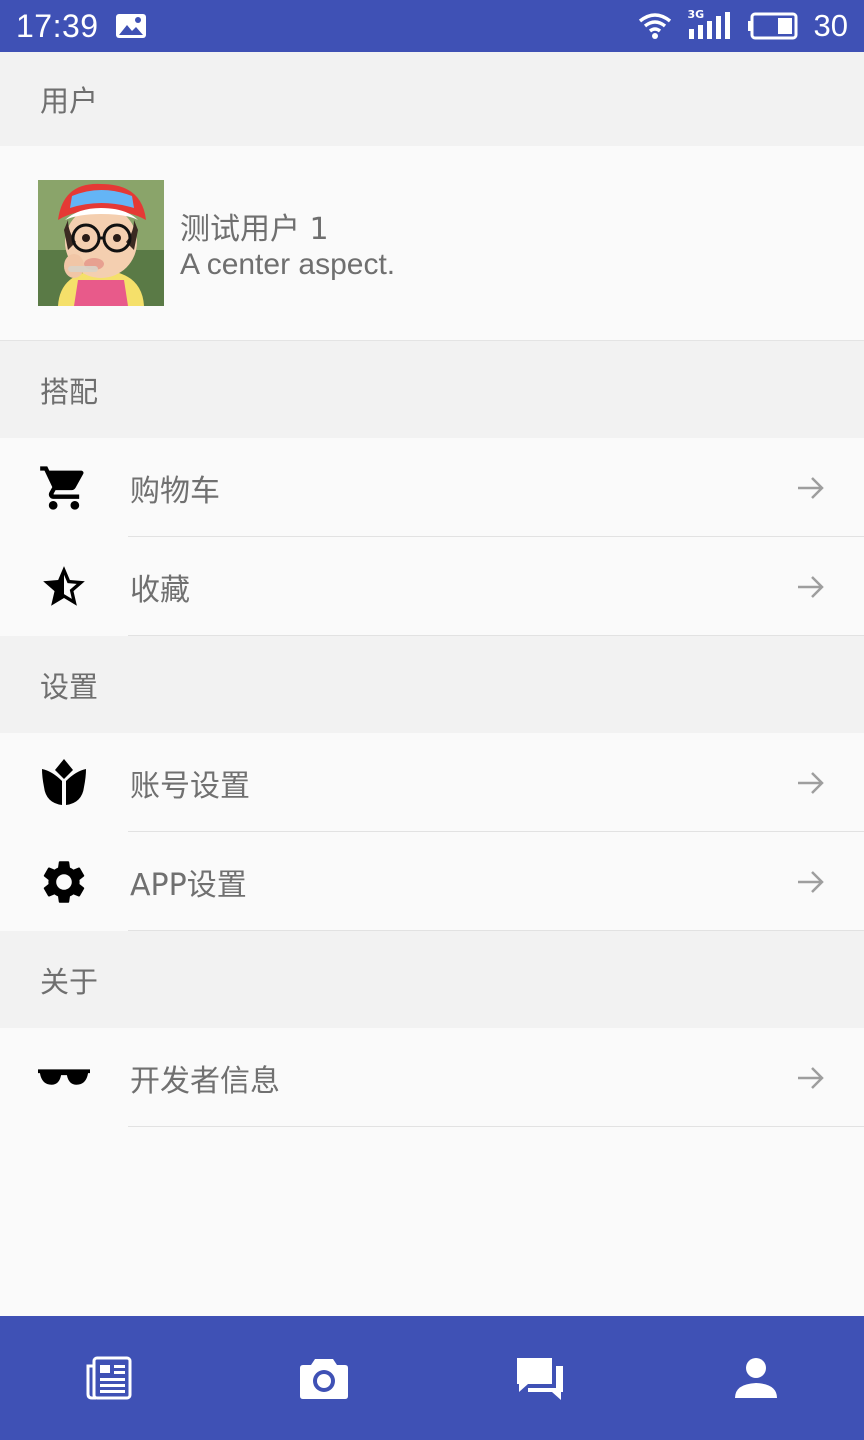 The width and height of the screenshot is (864, 1440). I want to click on section-header-settings: 设置, so click(432, 684).